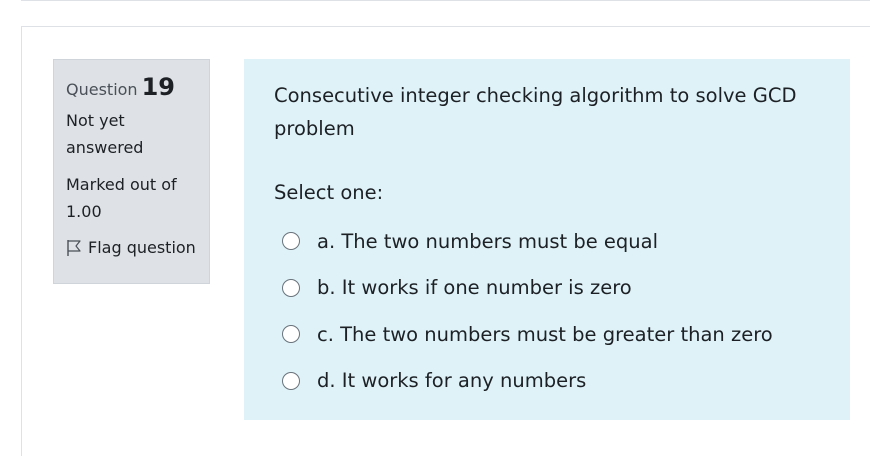  What do you see at coordinates (121, 198) in the screenshot?
I see `question-grade: Marked out of 1.00` at bounding box center [121, 198].